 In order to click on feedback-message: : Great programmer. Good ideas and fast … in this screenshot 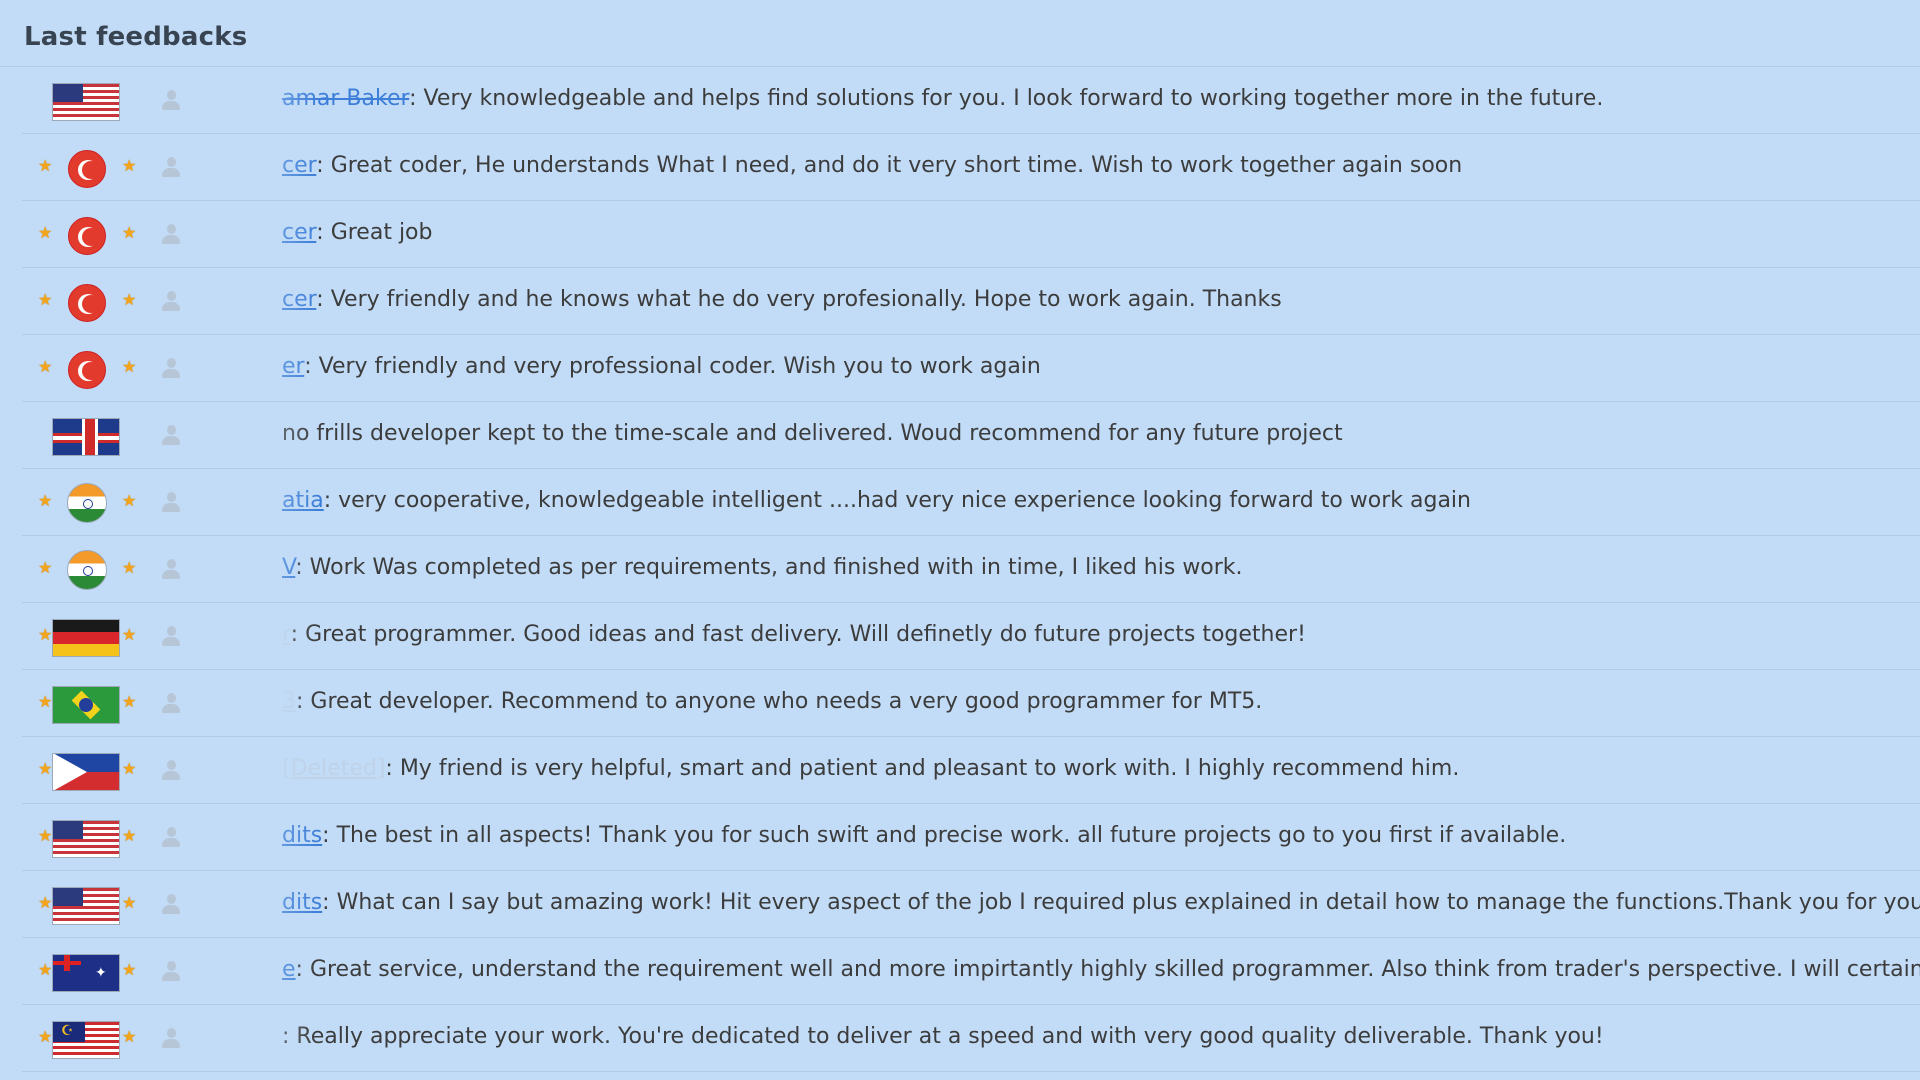, I will do `click(798, 634)`.